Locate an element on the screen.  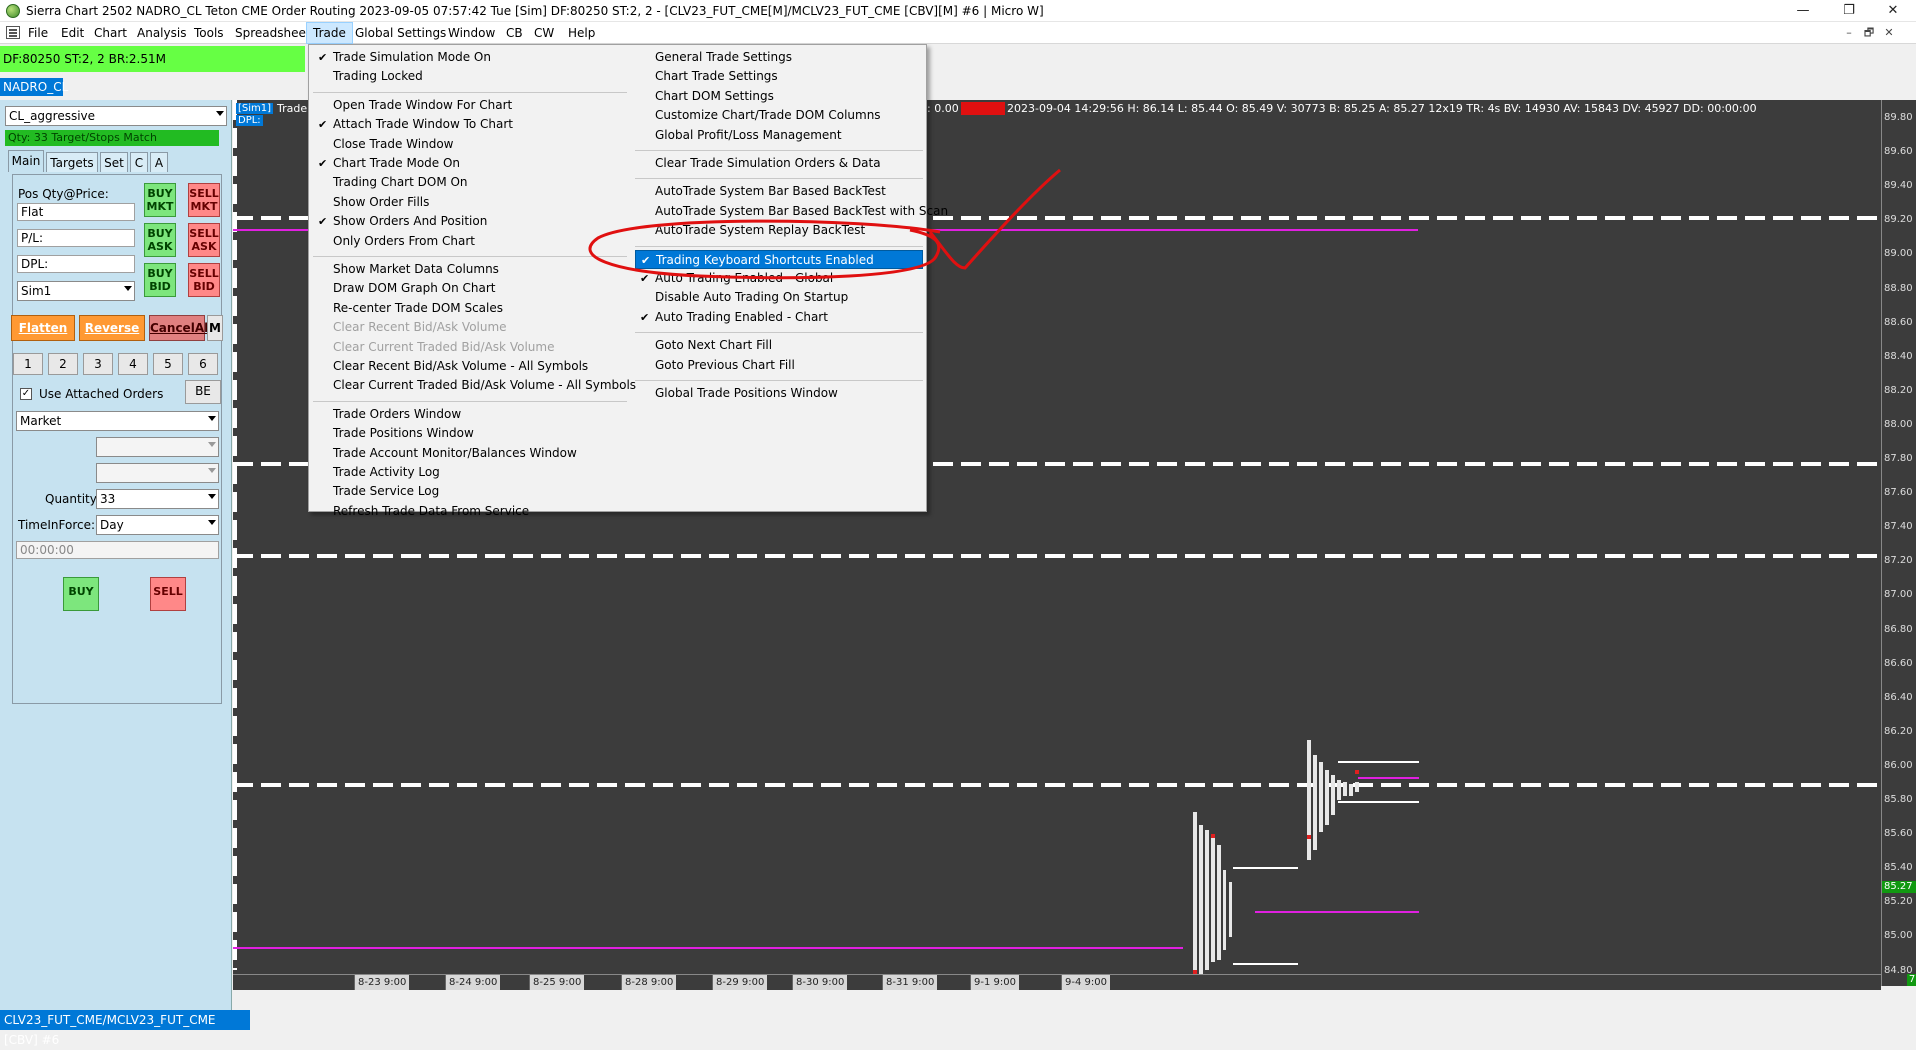
sell-button: SELL is located at coordinates (168, 594).